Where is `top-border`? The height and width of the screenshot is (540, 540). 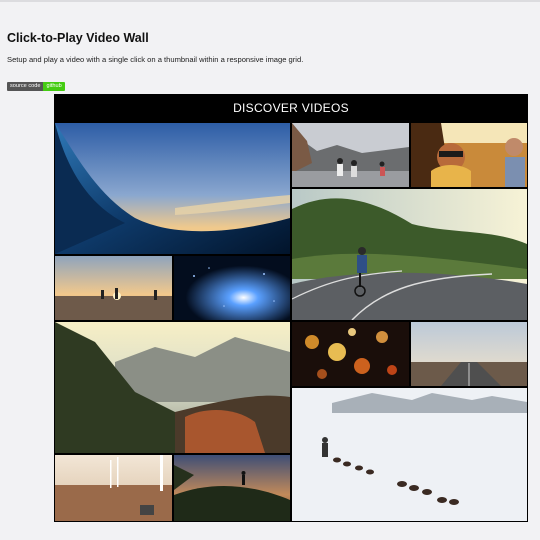 top-border is located at coordinates (270, 1).